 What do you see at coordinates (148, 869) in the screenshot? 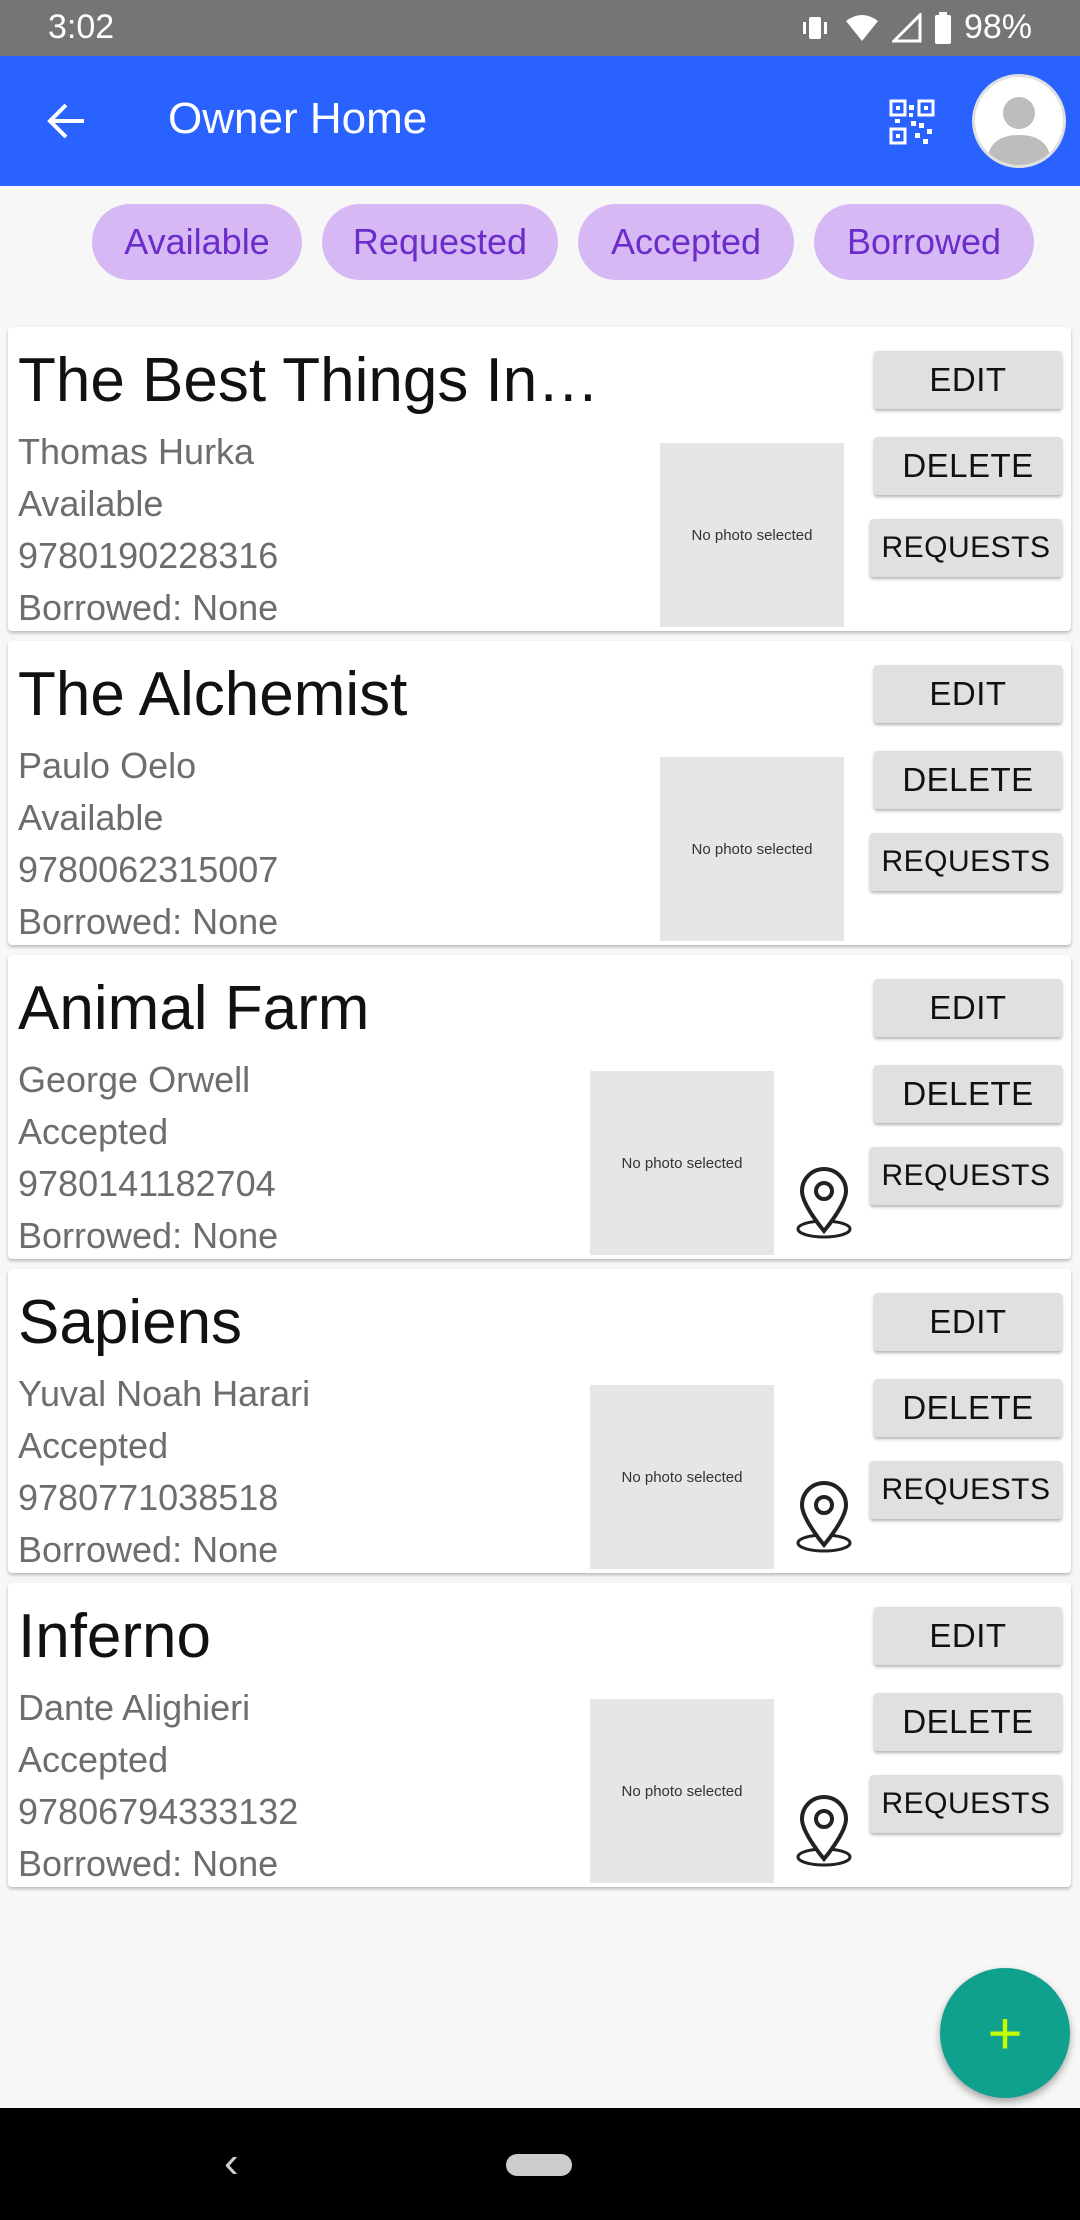
I see `book-isbn: 9780062315007` at bounding box center [148, 869].